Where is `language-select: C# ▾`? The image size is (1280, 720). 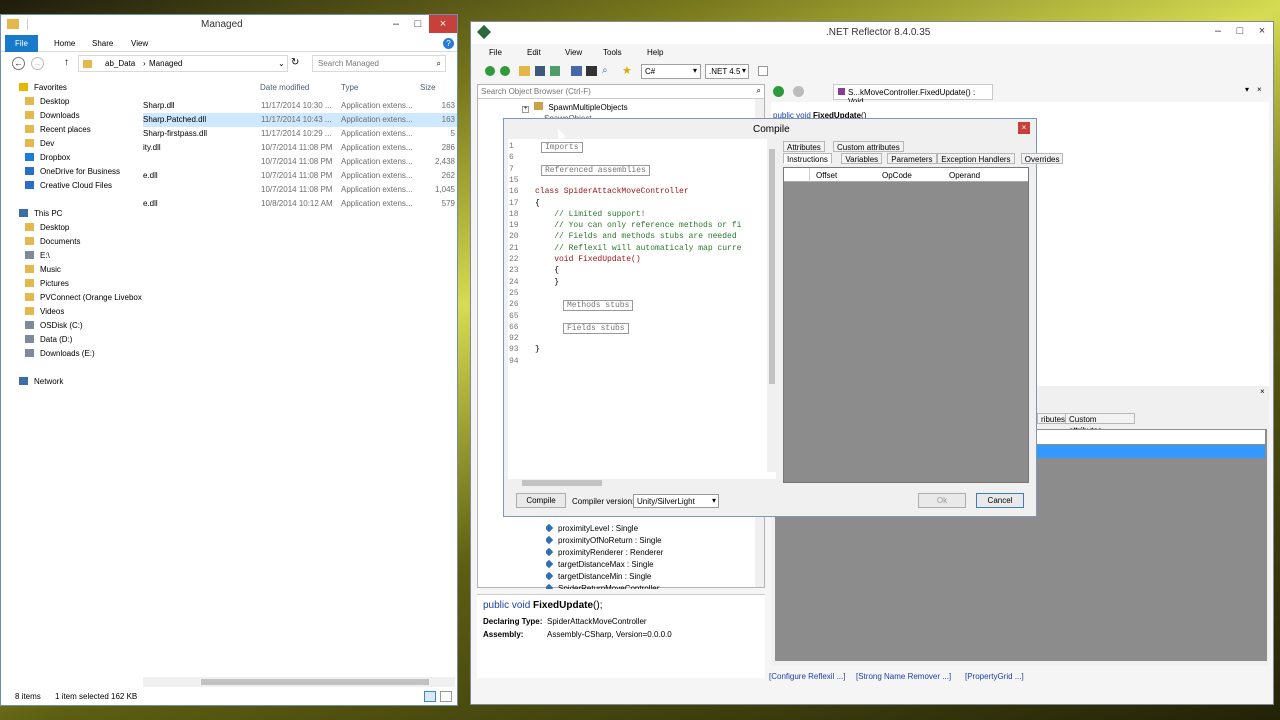 language-select: C# ▾ is located at coordinates (671, 71).